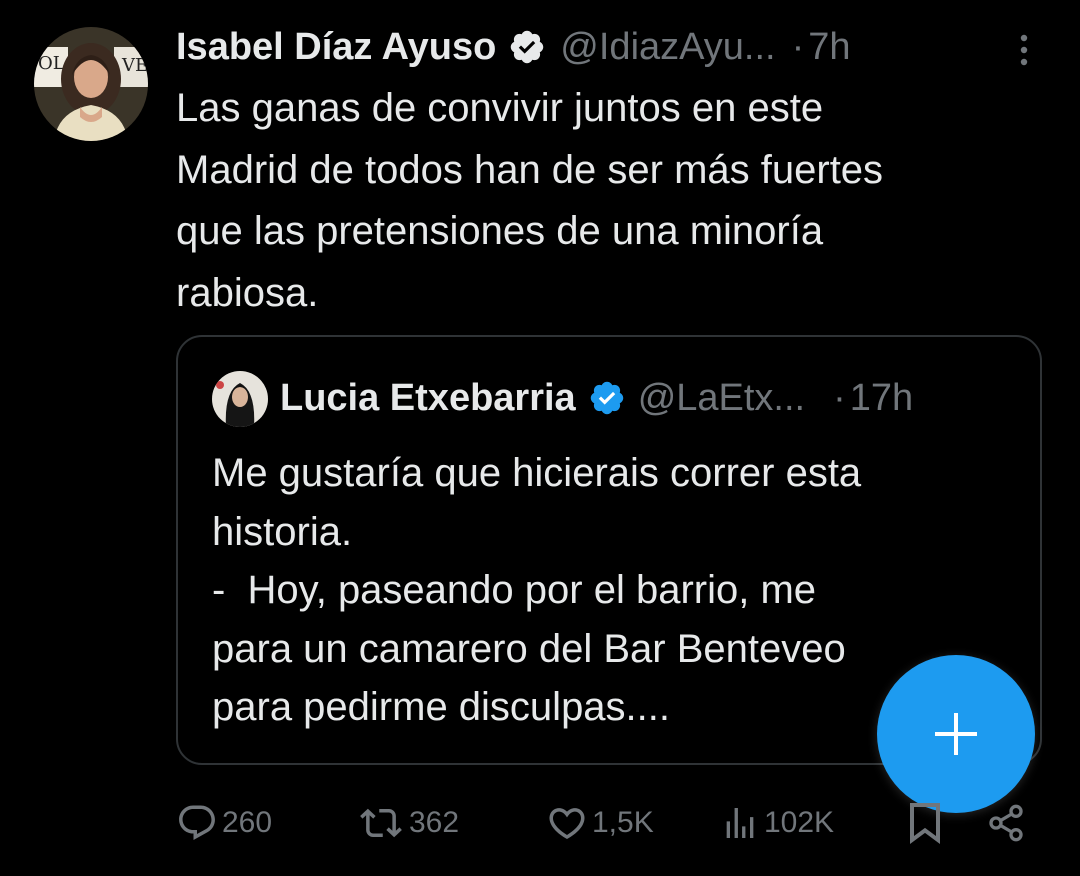 This screenshot has height=876, width=1080. I want to click on views-count: 102K, so click(799, 822).